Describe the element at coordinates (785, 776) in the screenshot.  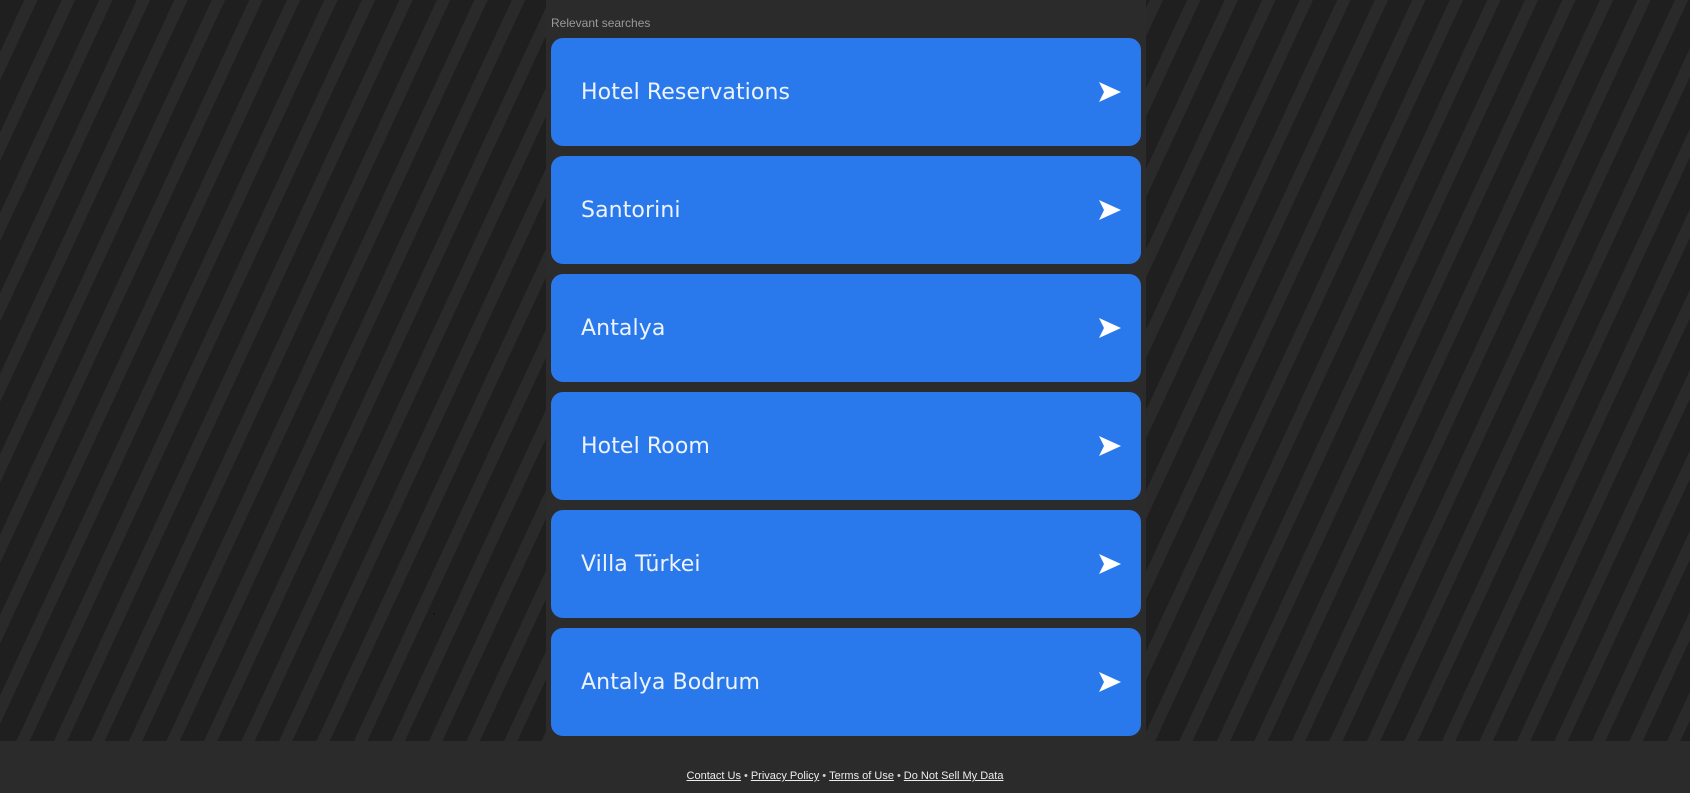
I see `privacy-policy-link: Privacy Policy` at that location.